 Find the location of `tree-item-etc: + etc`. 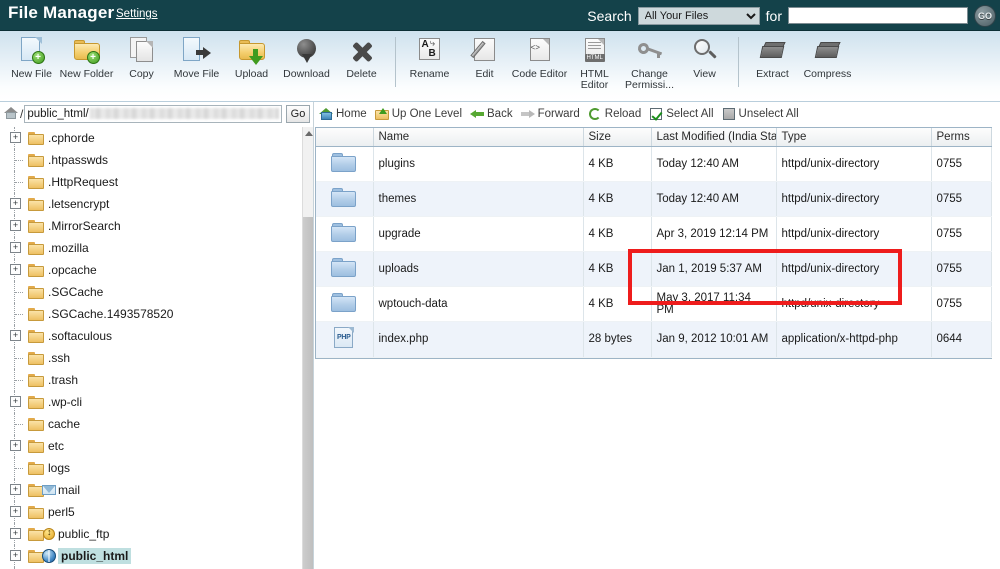

tree-item-etc: + etc is located at coordinates (151, 446).